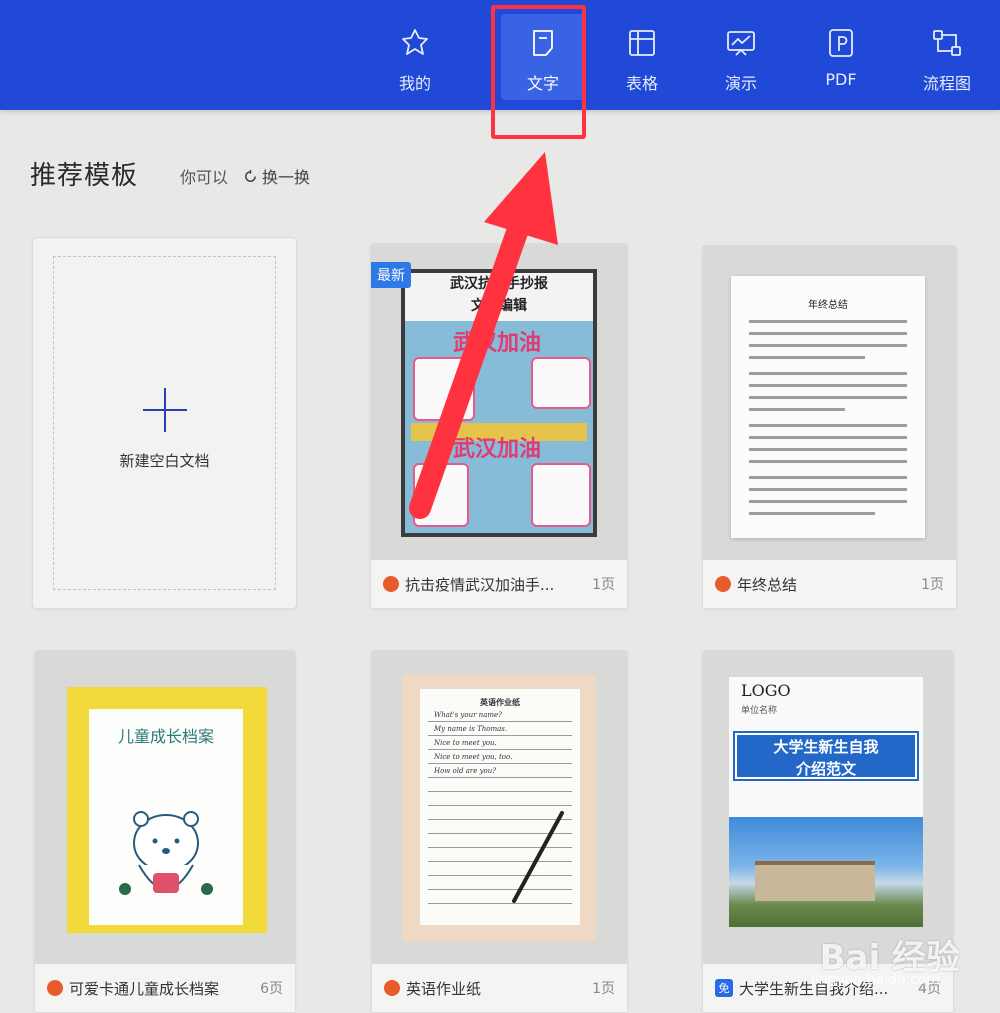 Image resolution: width=1000 pixels, height=1013 pixels. What do you see at coordinates (414, 83) in the screenshot?
I see `tab-label: 我的` at bounding box center [414, 83].